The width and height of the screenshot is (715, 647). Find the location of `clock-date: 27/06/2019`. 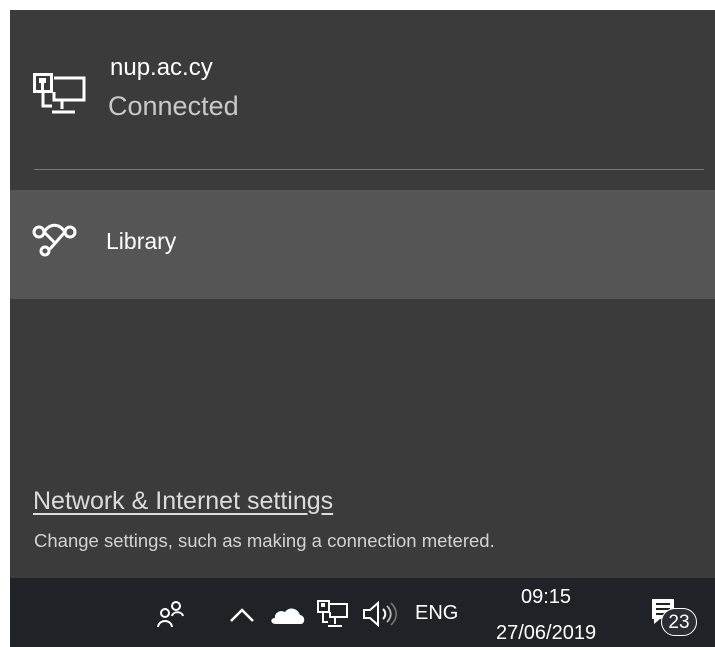

clock-date: 27/06/2019 is located at coordinates (546, 633).